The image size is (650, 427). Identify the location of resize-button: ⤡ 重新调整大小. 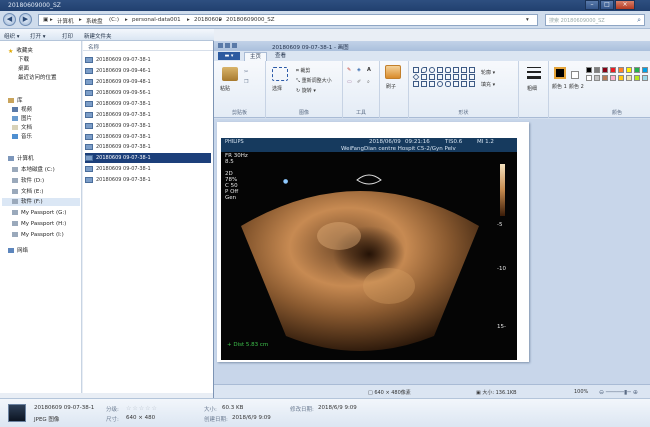
(314, 80).